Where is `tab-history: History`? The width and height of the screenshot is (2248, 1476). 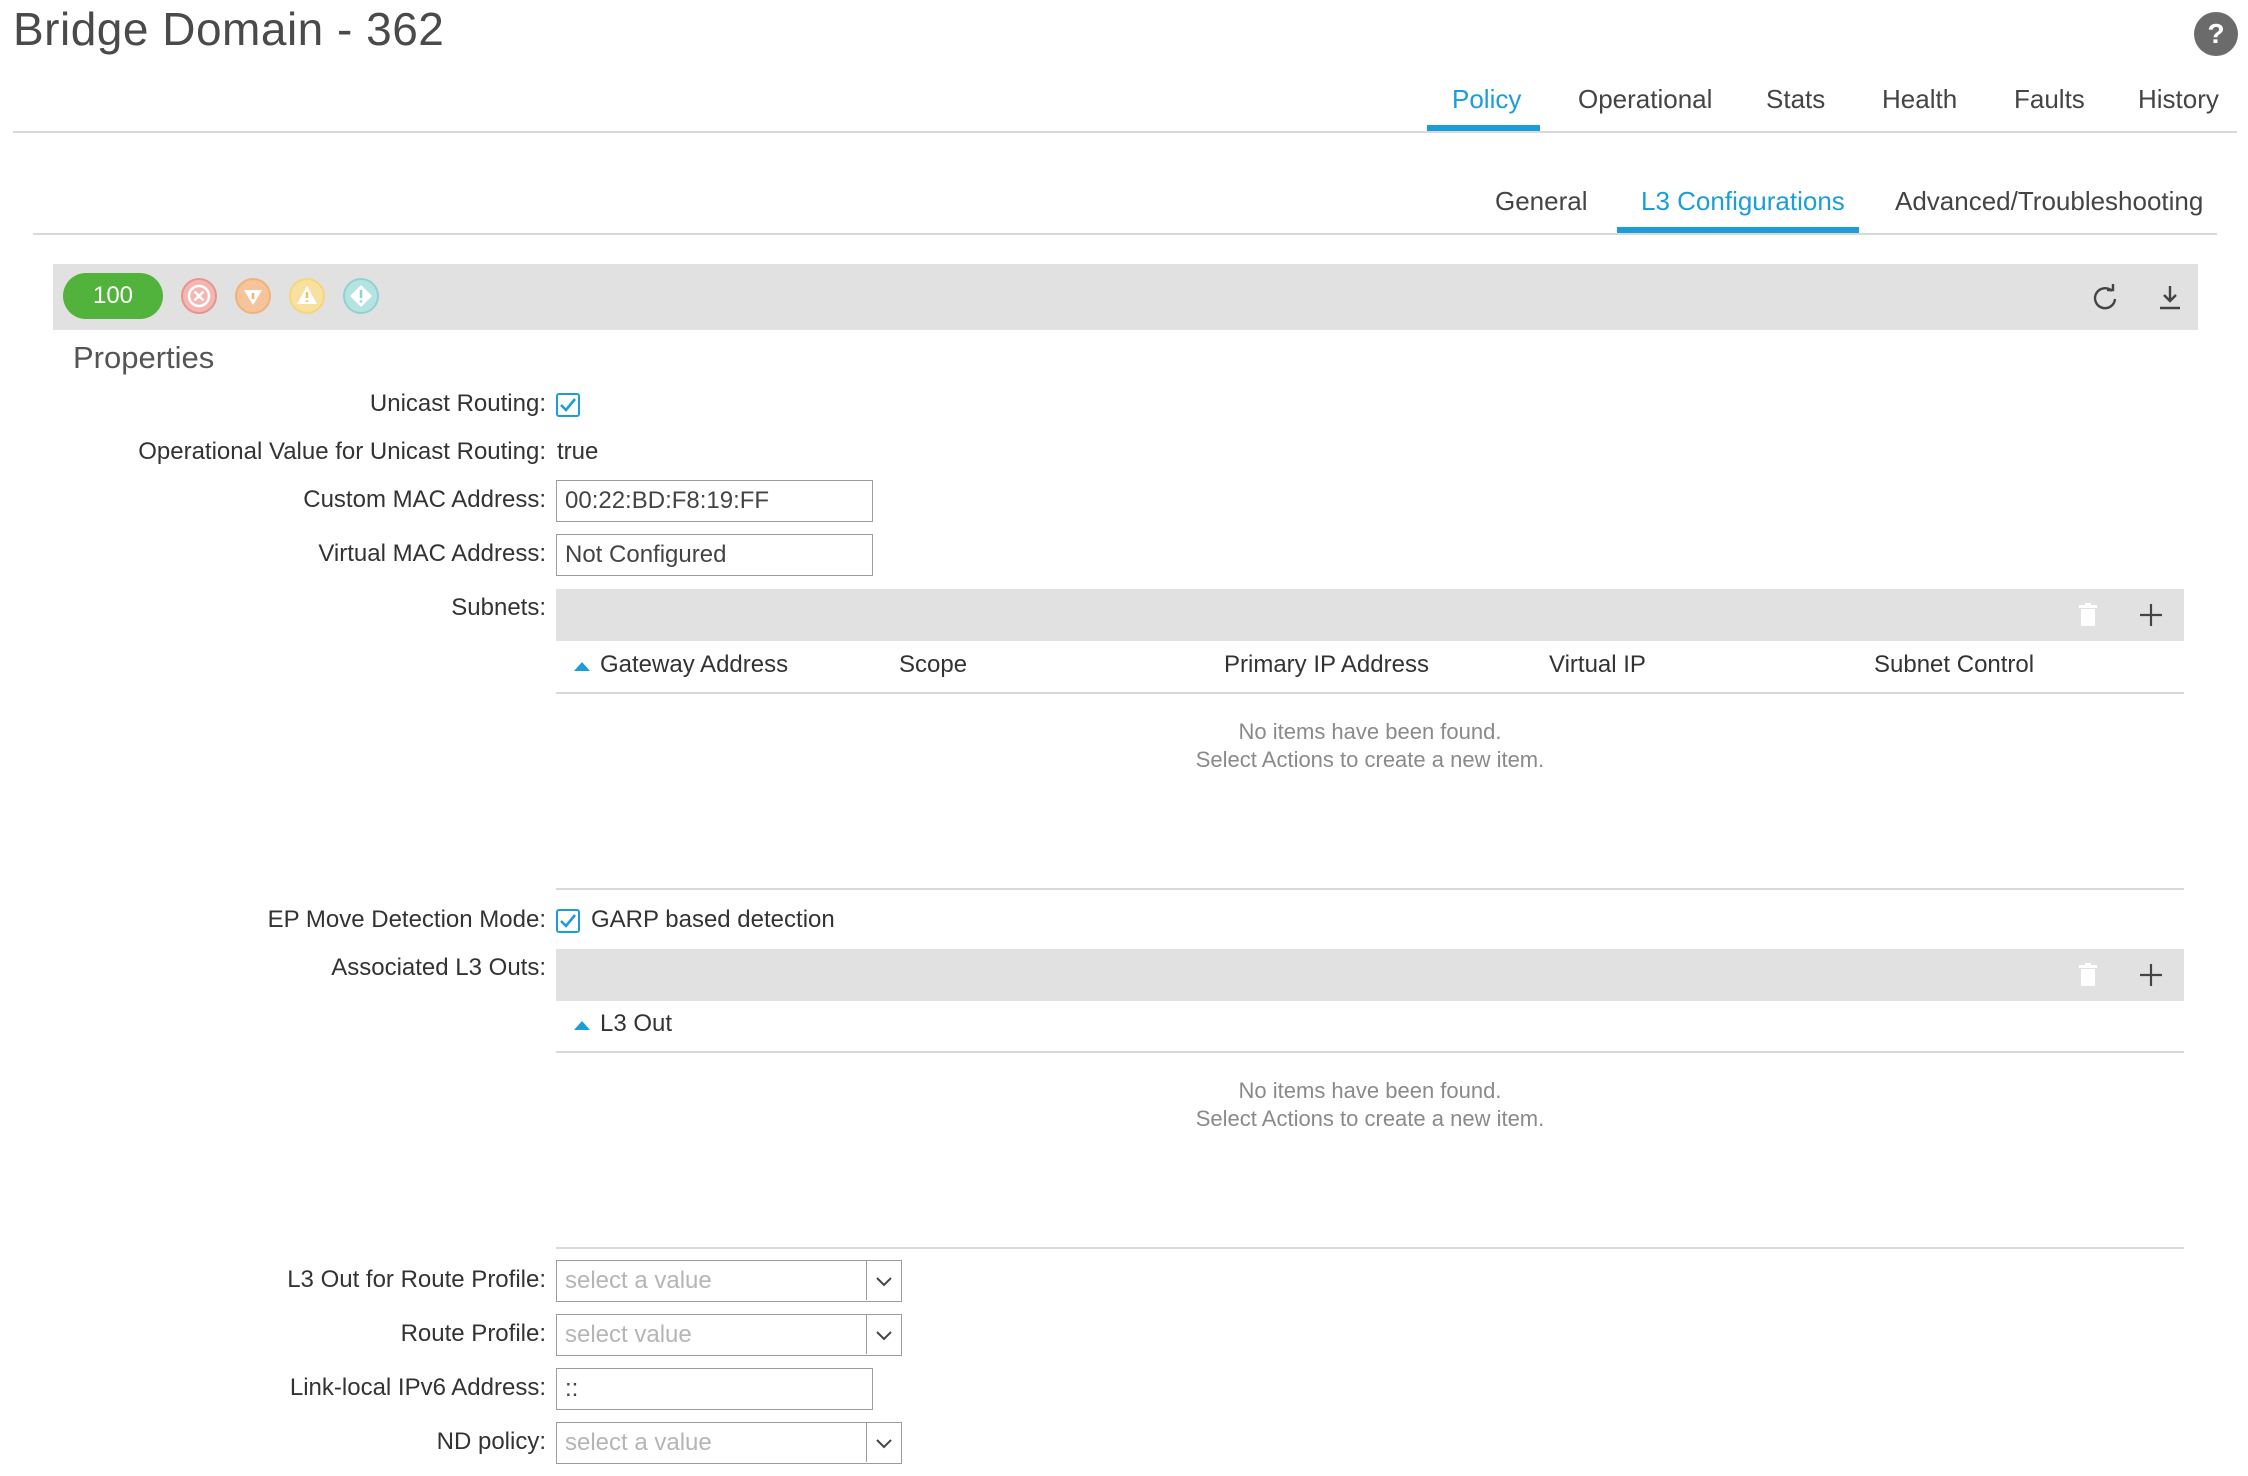
tab-history: History is located at coordinates (2178, 107).